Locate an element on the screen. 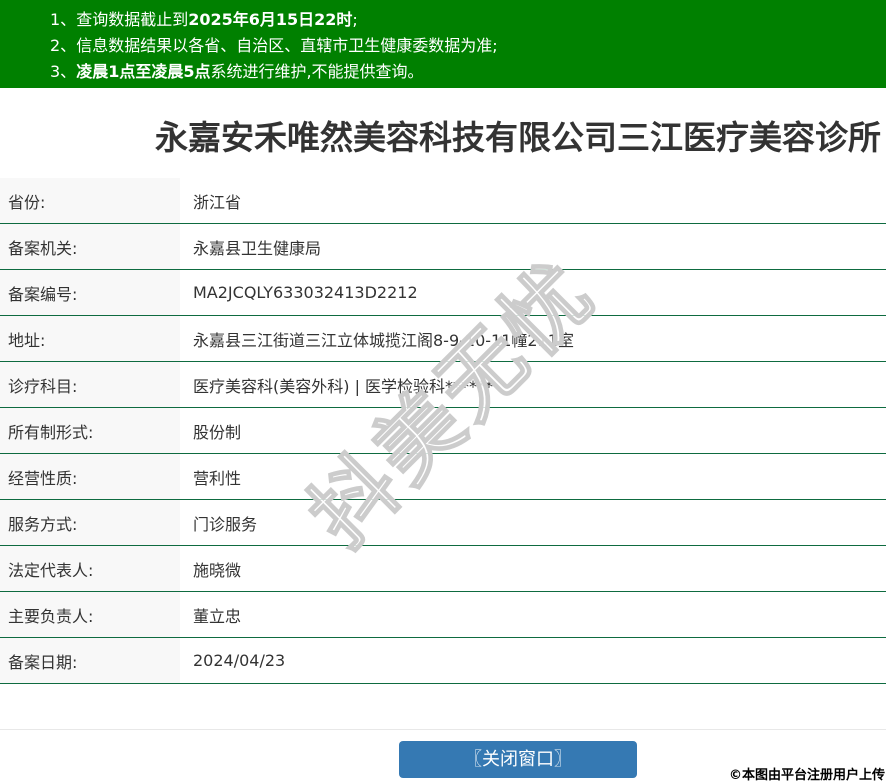  row-label: 省份: is located at coordinates (90, 200).